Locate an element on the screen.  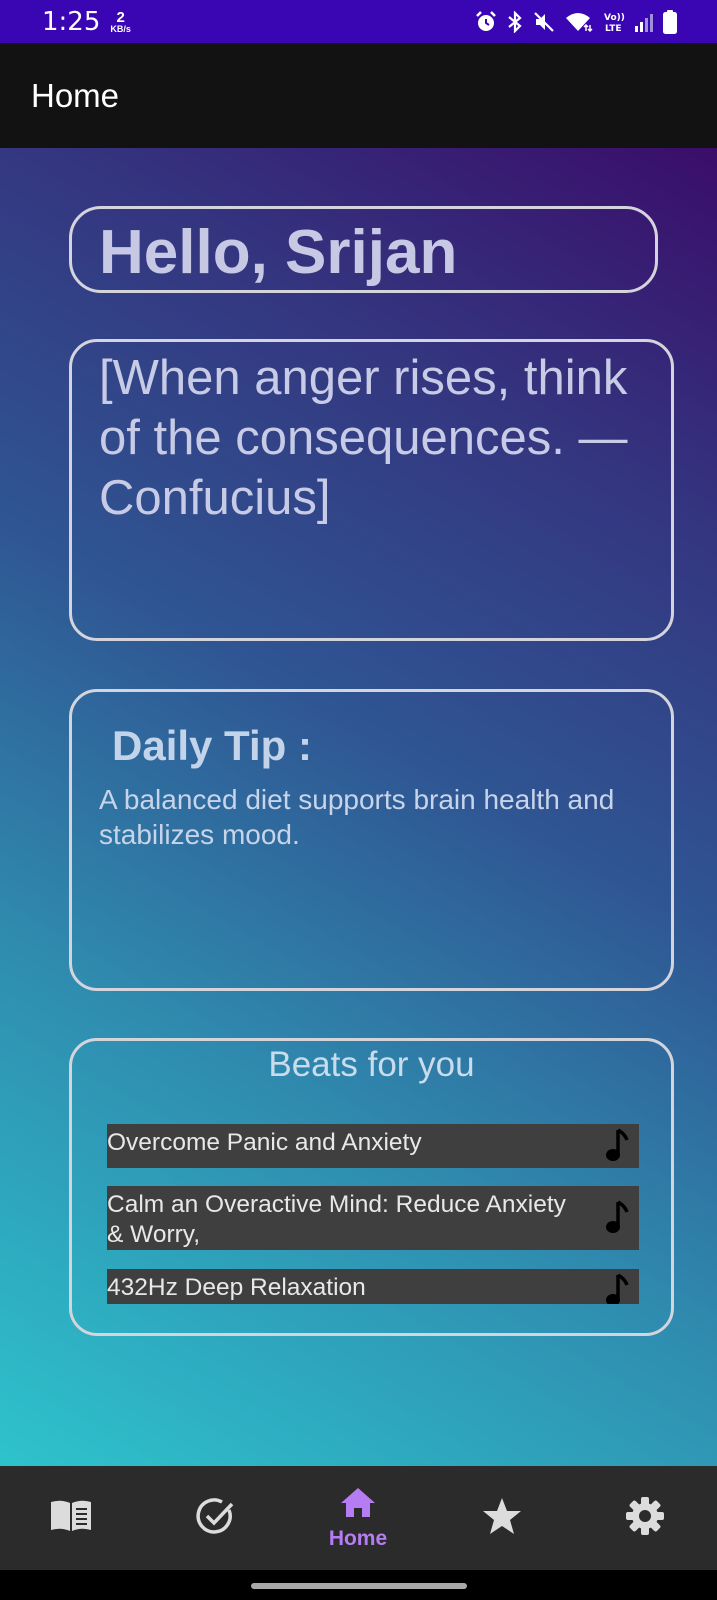
beat-item-label: 432Hz Deep Relaxation is located at coordinates (236, 1287).